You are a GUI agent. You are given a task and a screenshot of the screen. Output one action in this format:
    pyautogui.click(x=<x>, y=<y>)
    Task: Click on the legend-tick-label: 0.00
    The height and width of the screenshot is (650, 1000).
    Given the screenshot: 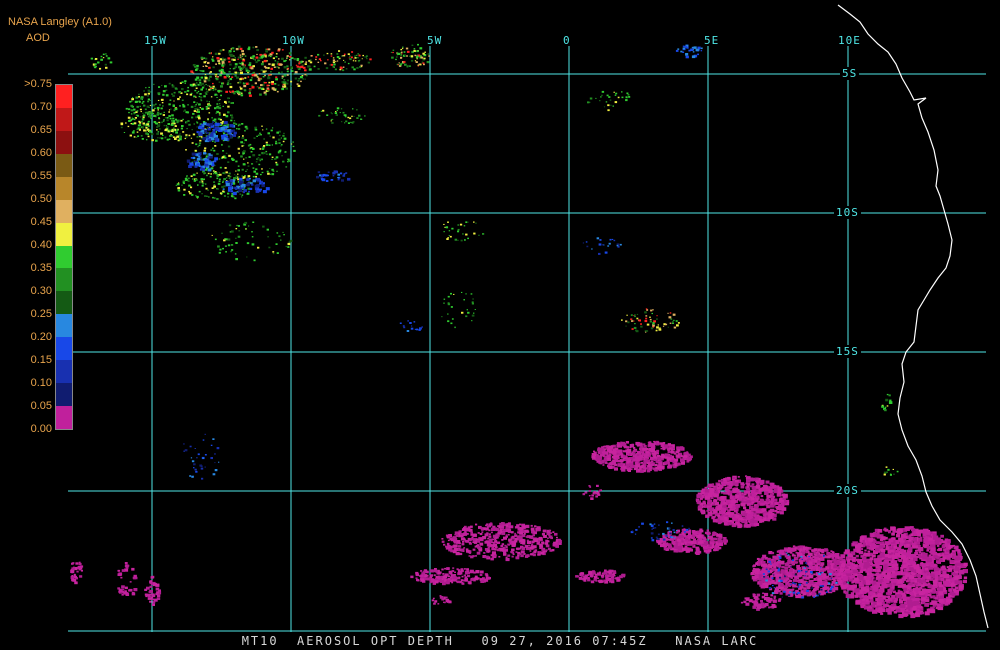 What is the action you would take?
    pyautogui.click(x=41, y=429)
    